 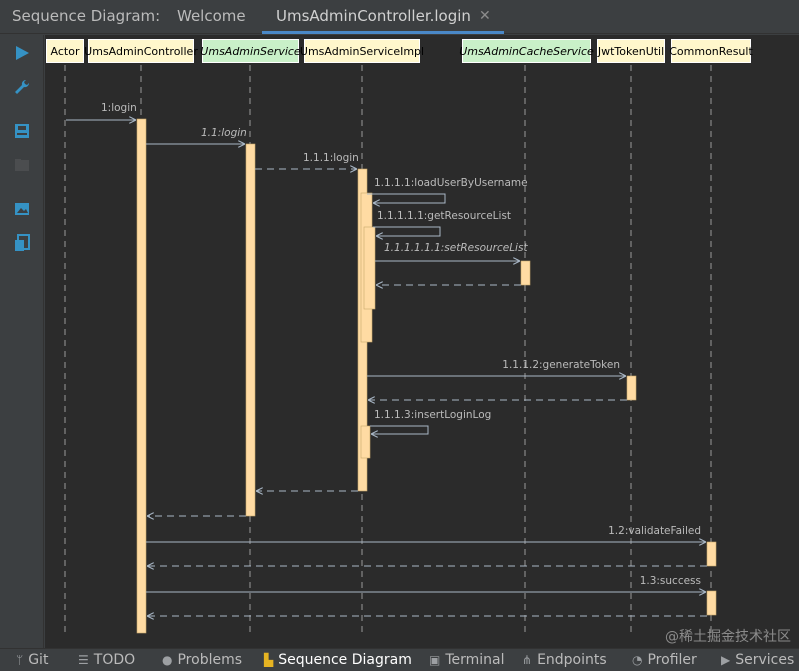 What do you see at coordinates (22, 131) in the screenshot?
I see `save-icon` at bounding box center [22, 131].